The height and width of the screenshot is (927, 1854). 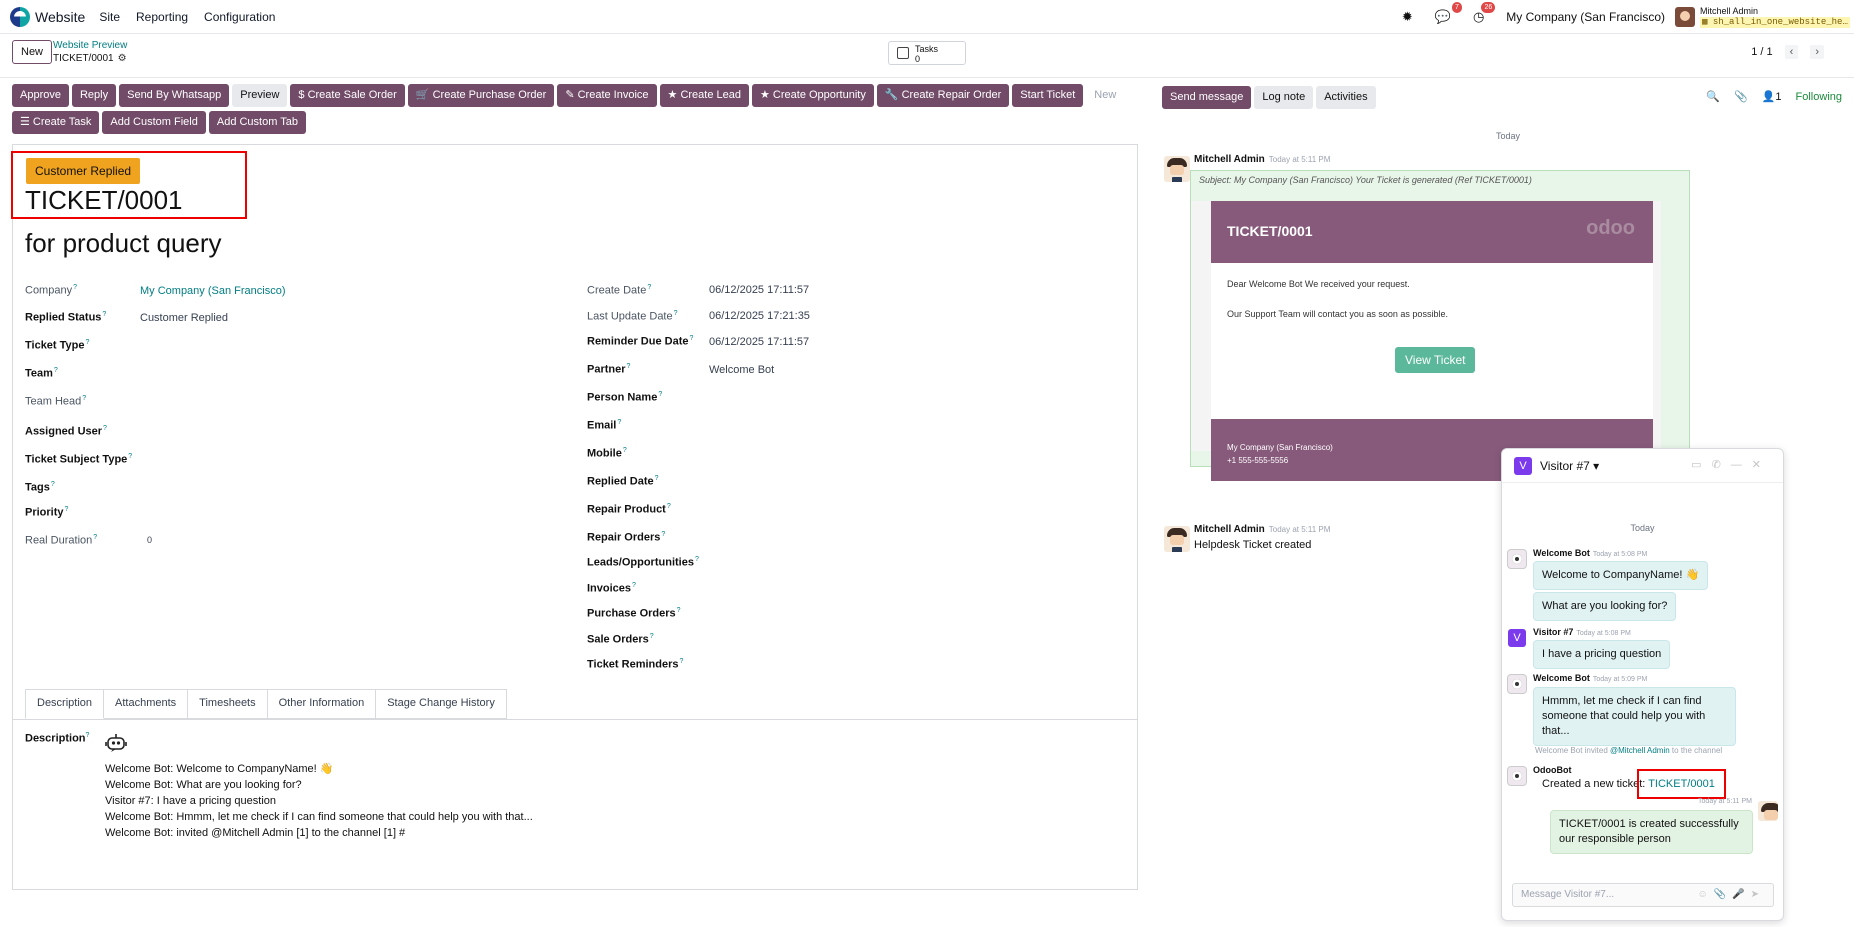 I want to click on breadcrumb-current: TICKET/0001 ⚙, so click(x=90, y=58).